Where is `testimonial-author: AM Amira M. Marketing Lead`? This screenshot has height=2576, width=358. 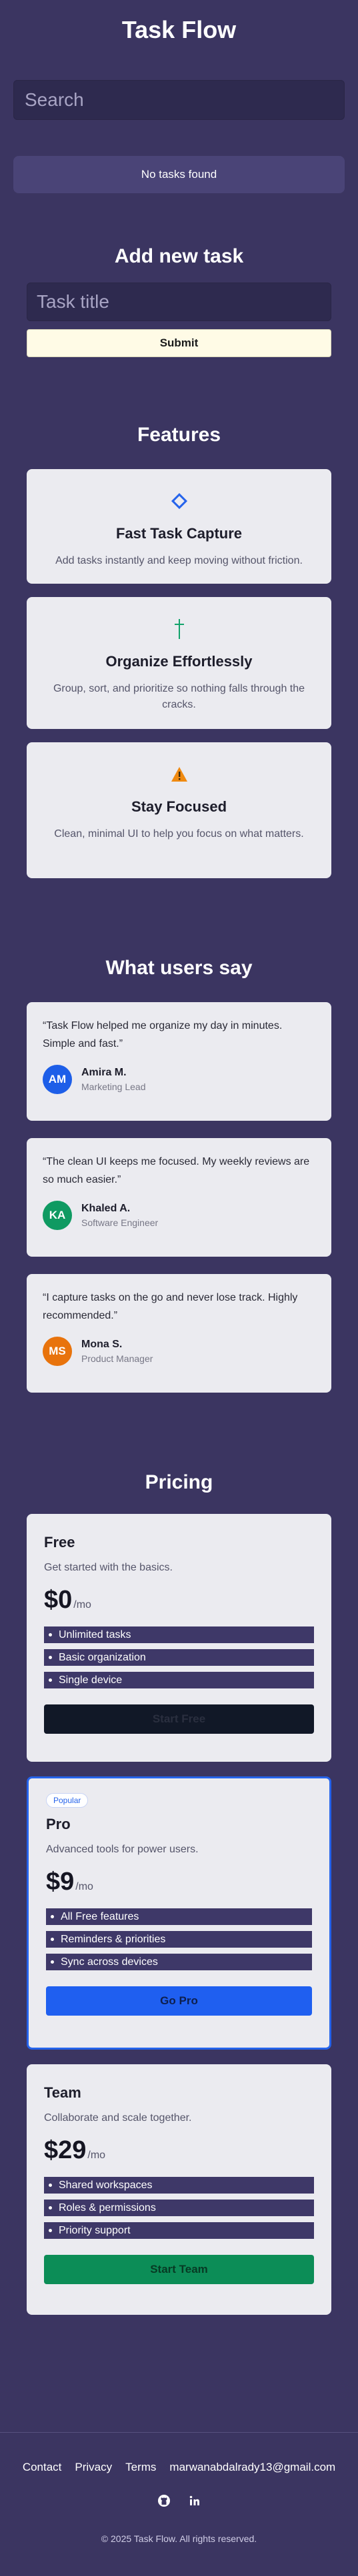 testimonial-author: AM Amira M. Marketing Lead is located at coordinates (179, 1079).